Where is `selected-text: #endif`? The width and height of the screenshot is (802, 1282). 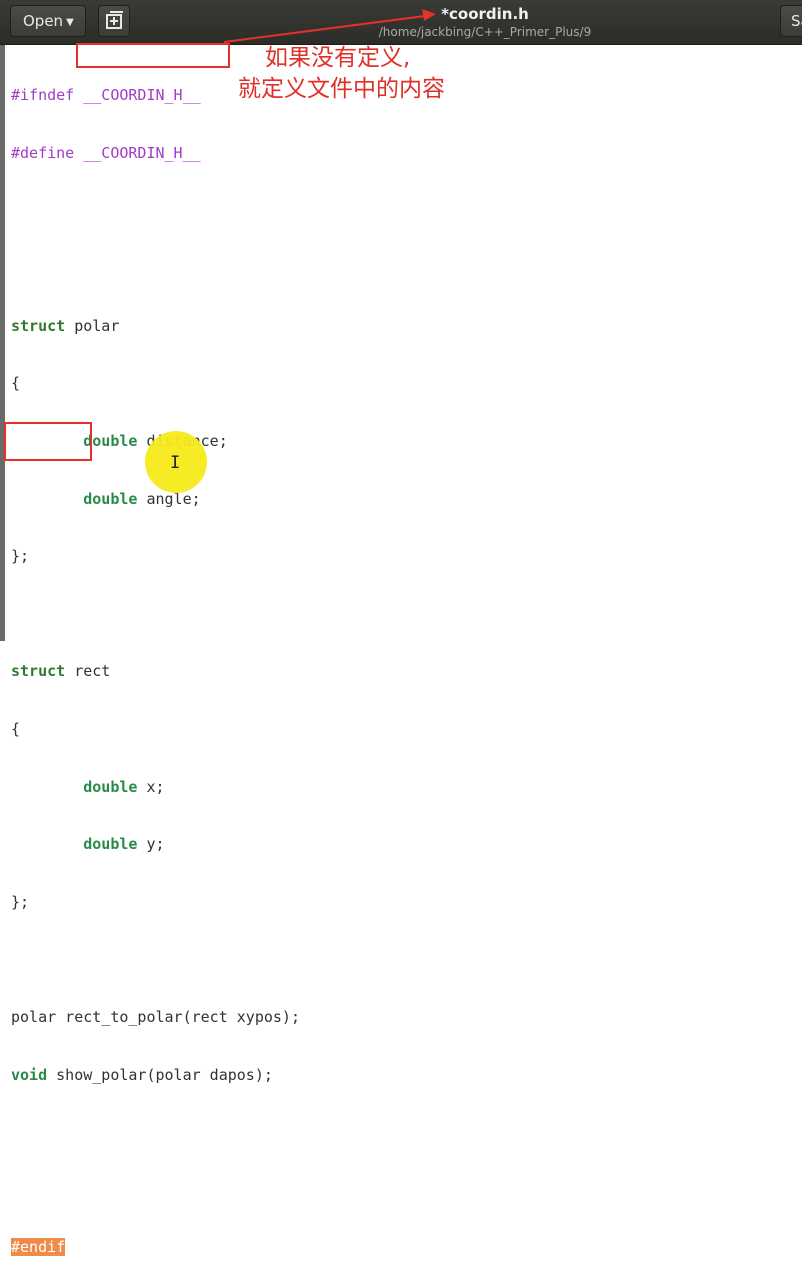
selected-text: #endif is located at coordinates (38, 1247).